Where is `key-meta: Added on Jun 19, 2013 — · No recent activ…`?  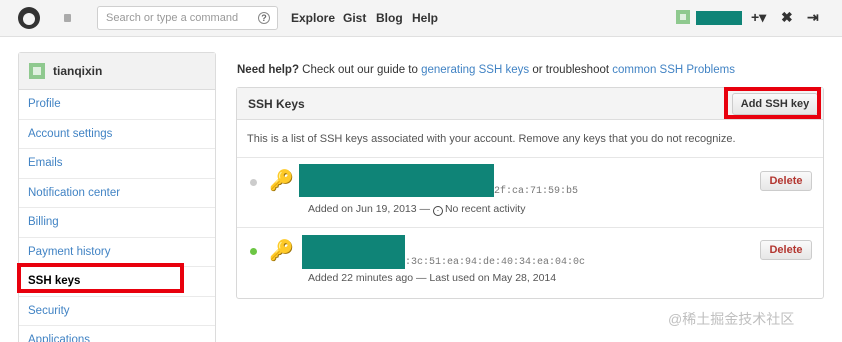
key-meta: Added on Jun 19, 2013 — · No recent activ… is located at coordinates (416, 209).